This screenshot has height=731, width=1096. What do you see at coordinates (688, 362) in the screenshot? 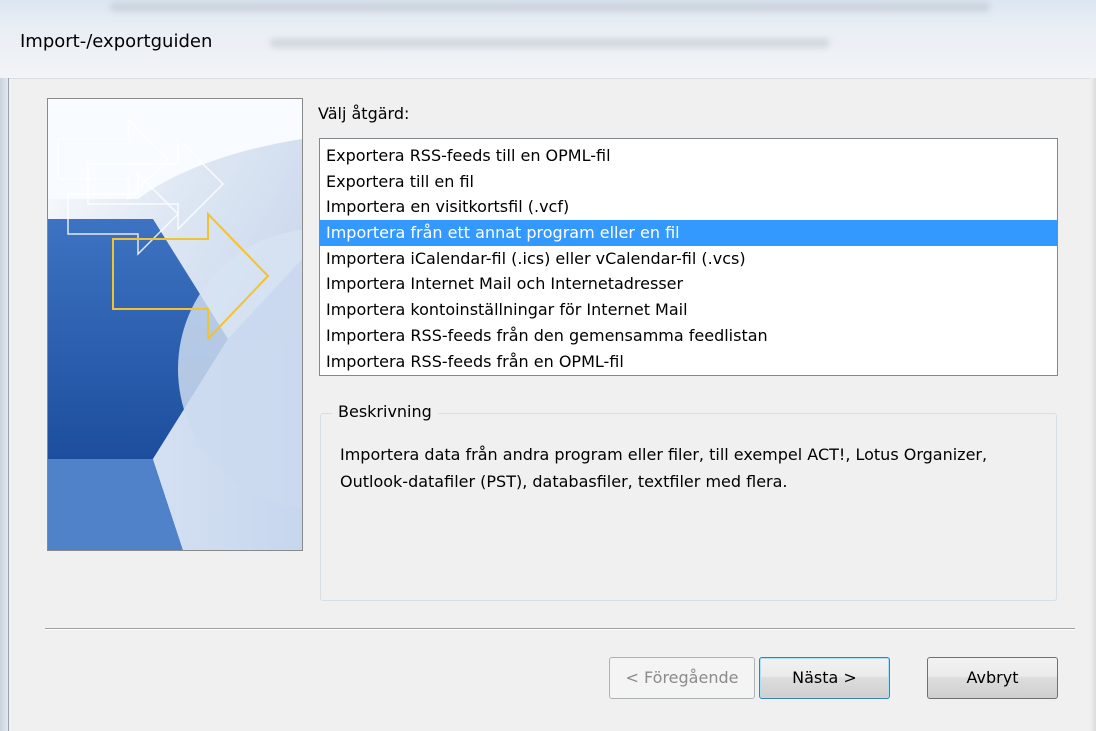
I see `list-item: Importera RSS-feeds från en OPML-fil` at bounding box center [688, 362].